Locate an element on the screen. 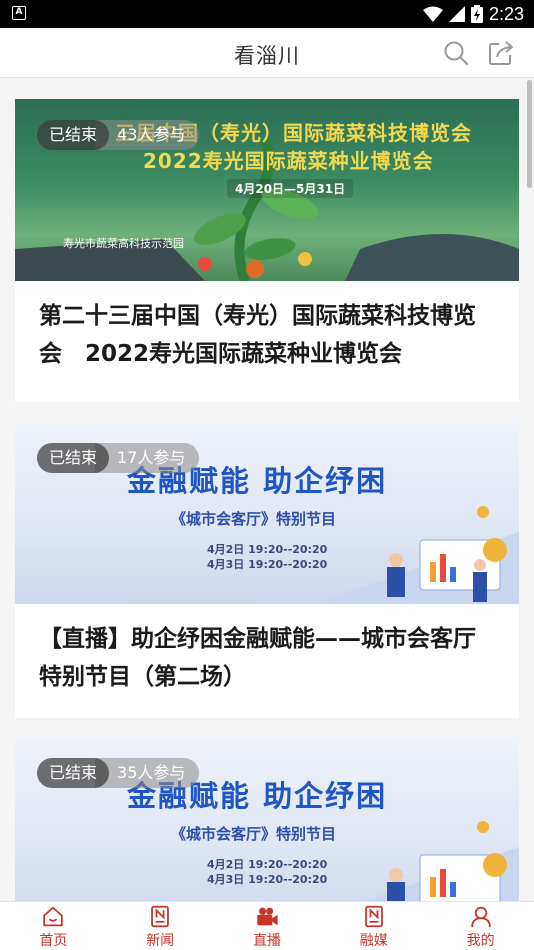  bottom-navigation: 首页 新闻 直播 融媒 我的 is located at coordinates (267, 925).